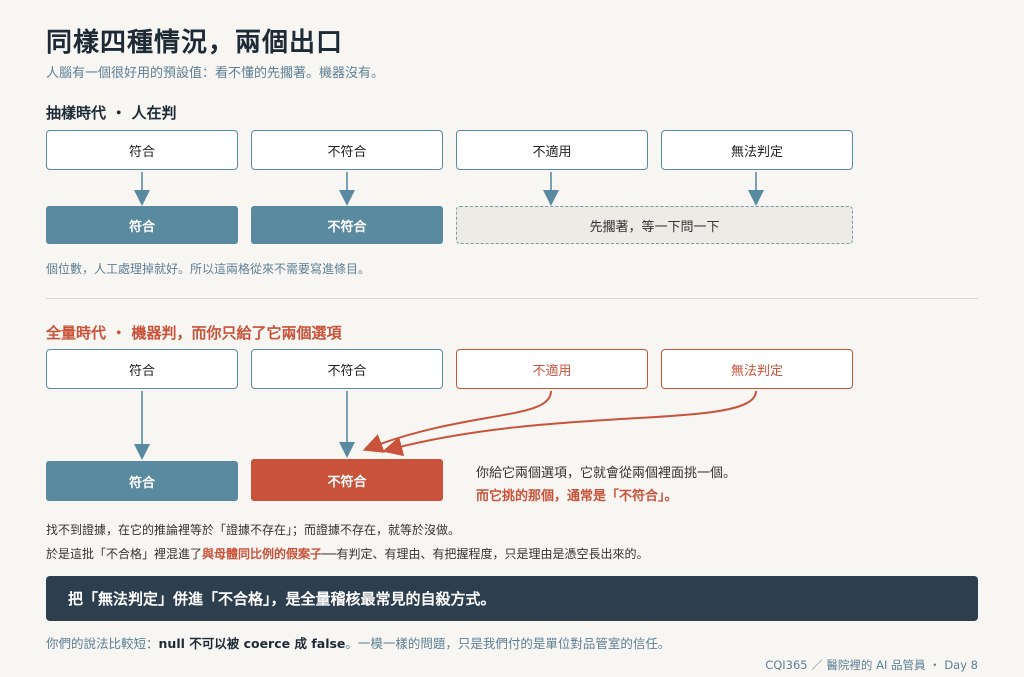 The image size is (1024, 677). I want to click on s2-arrow-na-redirect, so click(457, 421).